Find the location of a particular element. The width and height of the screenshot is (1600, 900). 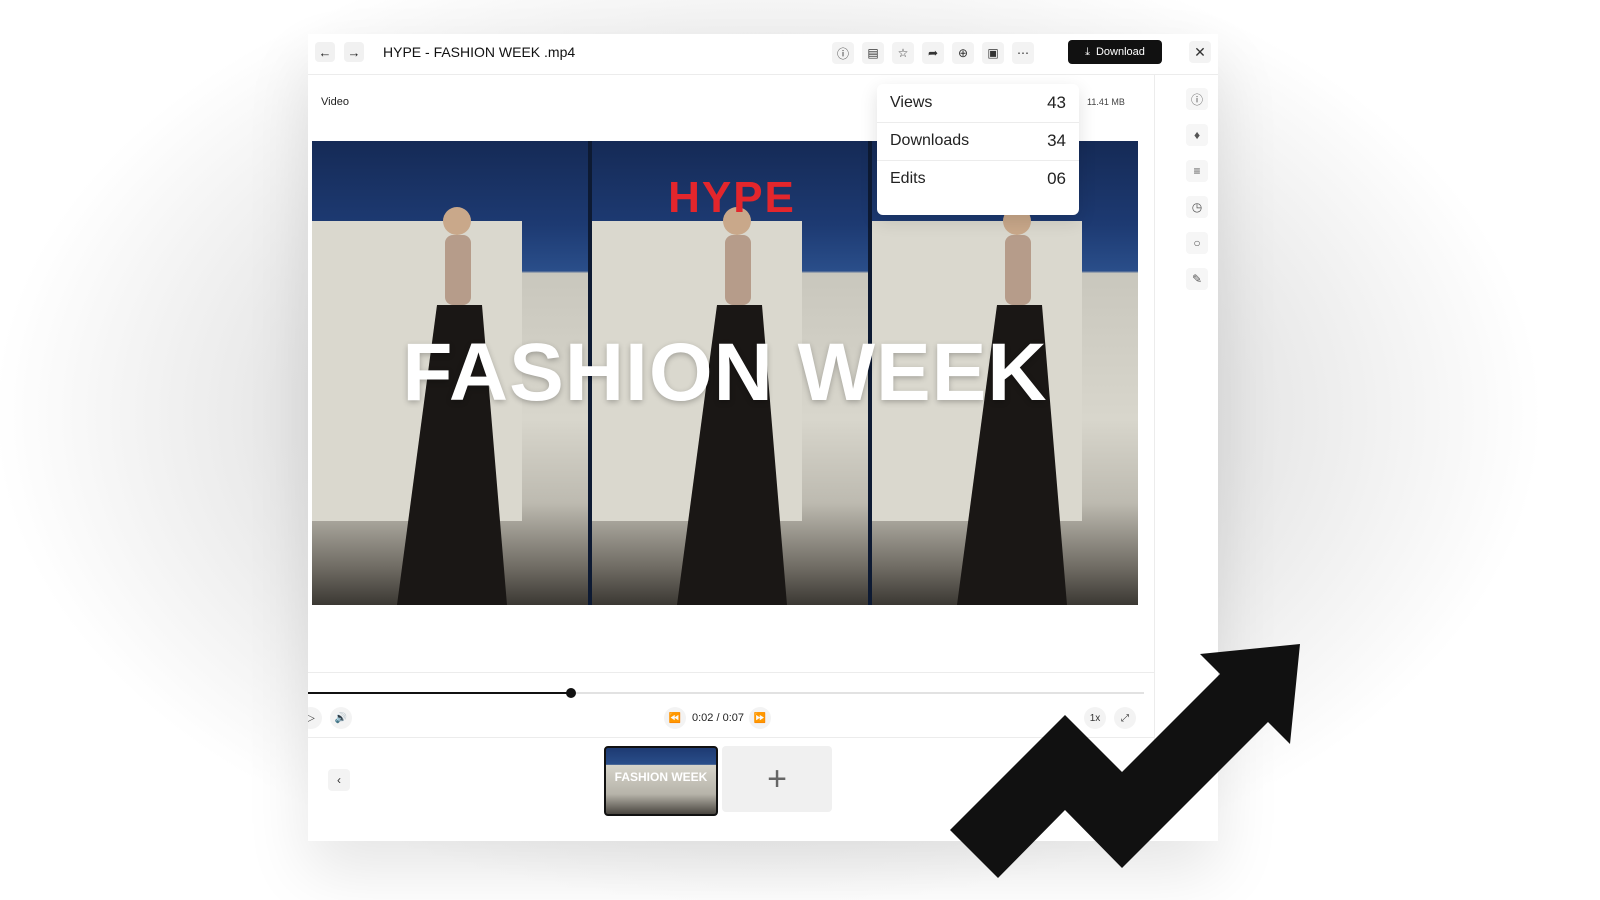

rewind-button: ⏪ is located at coordinates (675, 718).